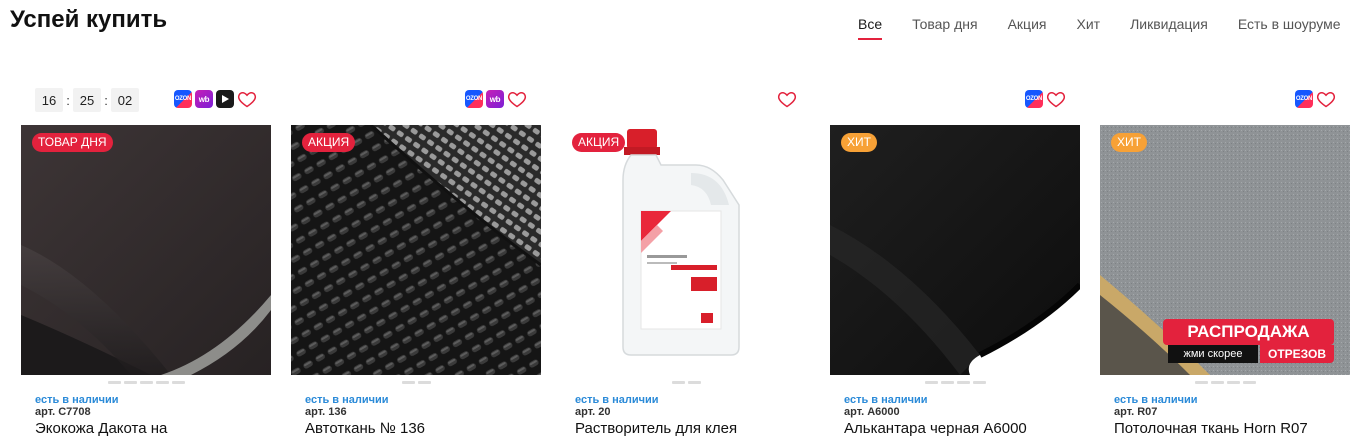 The width and height of the screenshot is (1367, 441). What do you see at coordinates (125, 100) in the screenshot?
I see `timer-seconds: 02` at bounding box center [125, 100].